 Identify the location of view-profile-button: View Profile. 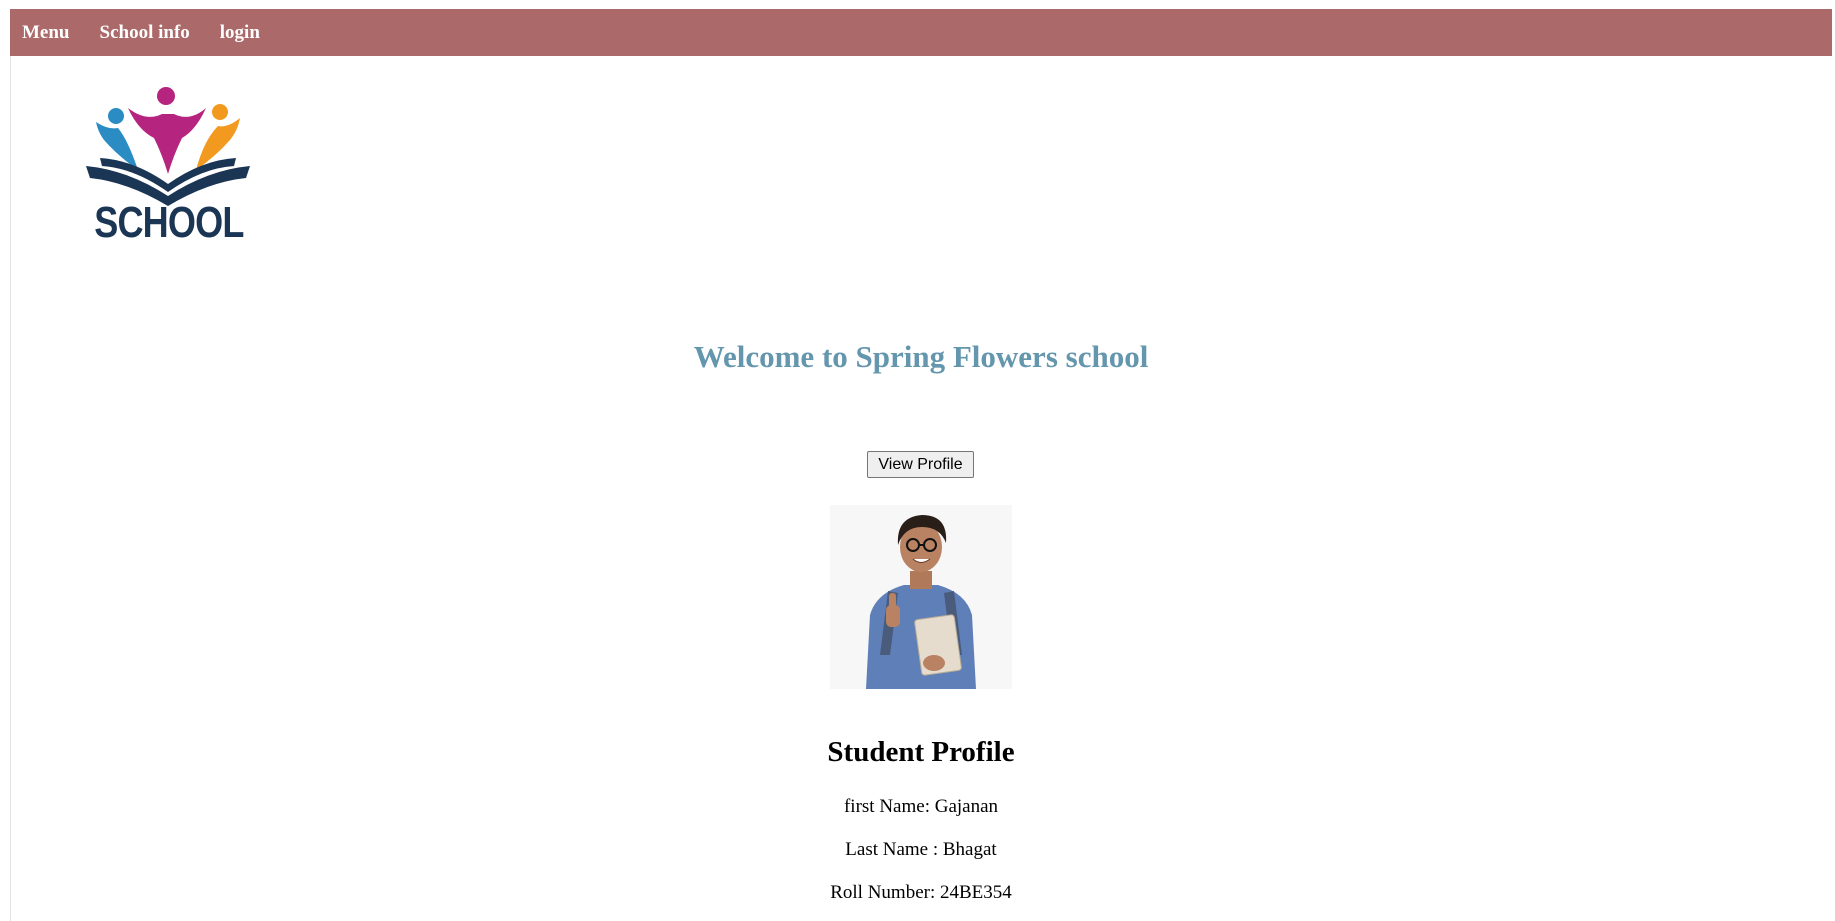
(920, 464).